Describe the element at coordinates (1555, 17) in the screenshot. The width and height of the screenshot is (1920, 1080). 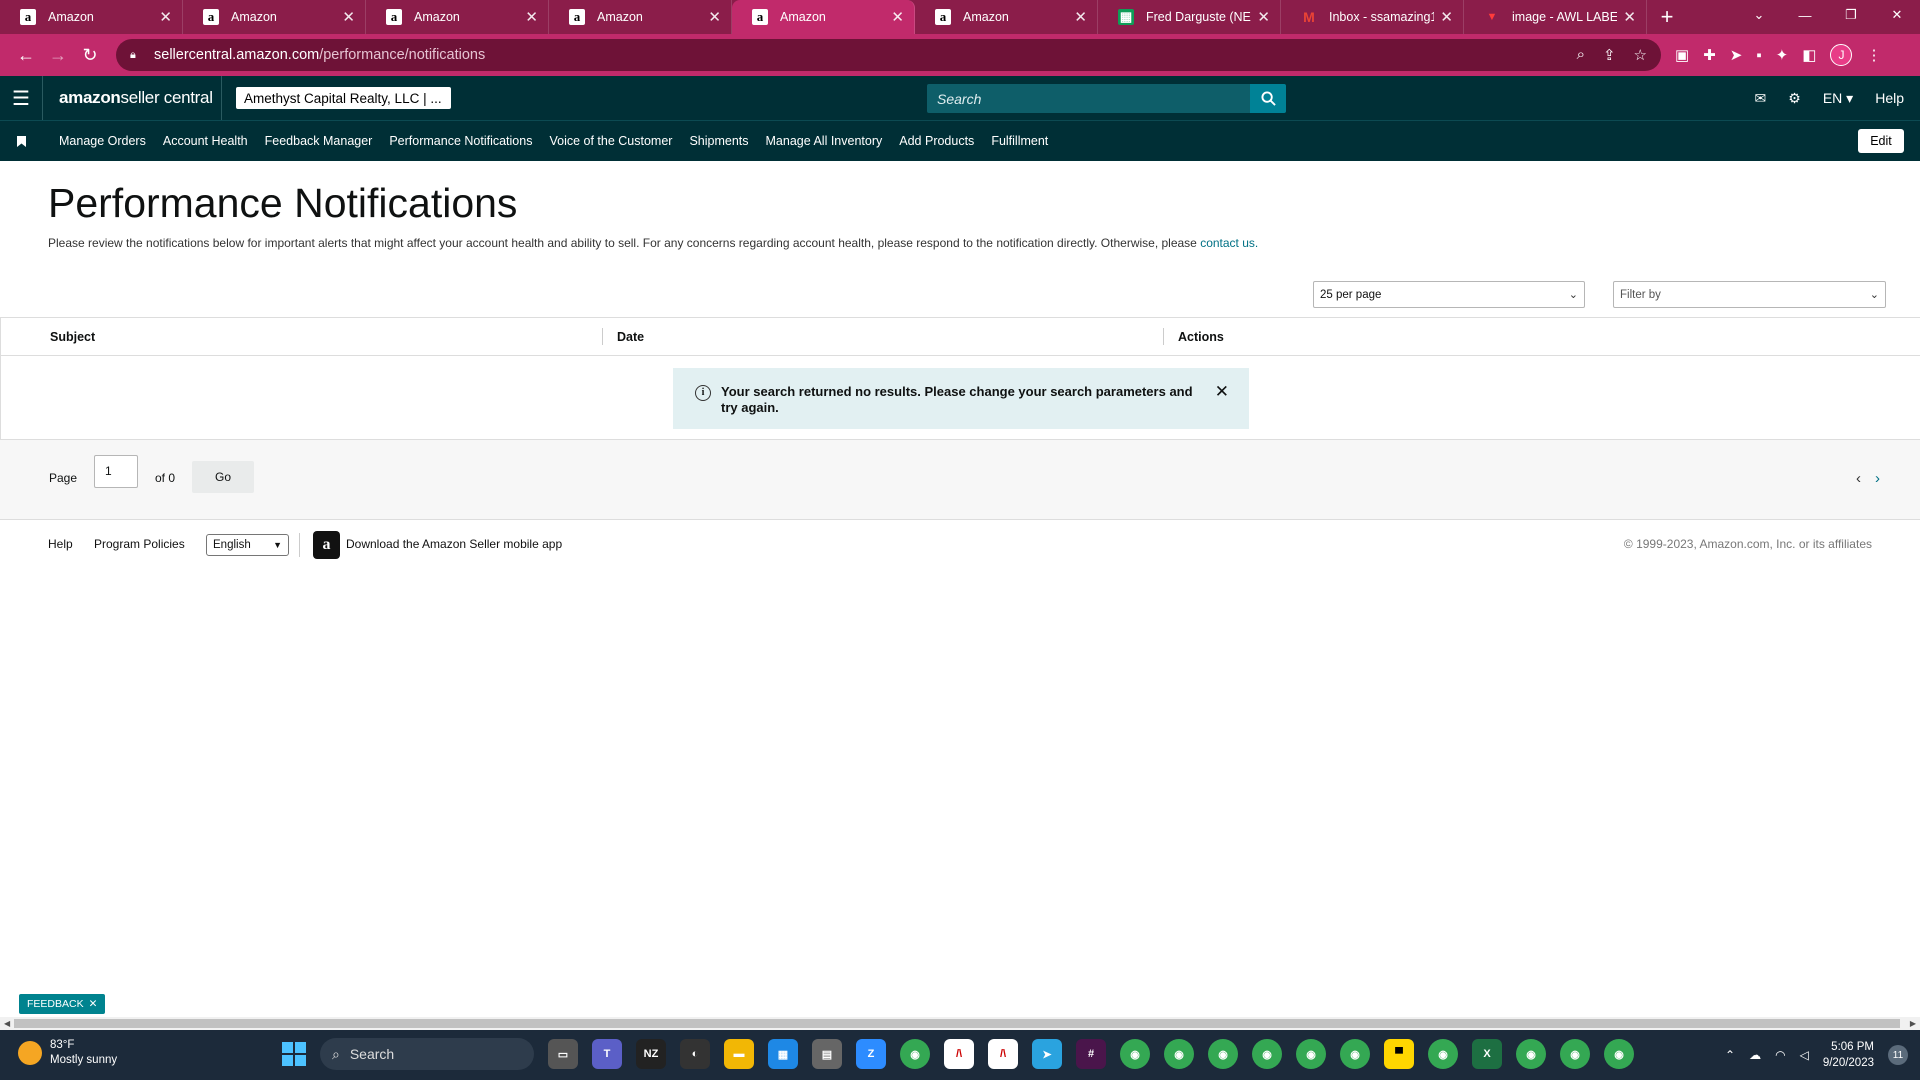
I see `browser-tab: ▼ image - AWL LABEL ✕` at that location.